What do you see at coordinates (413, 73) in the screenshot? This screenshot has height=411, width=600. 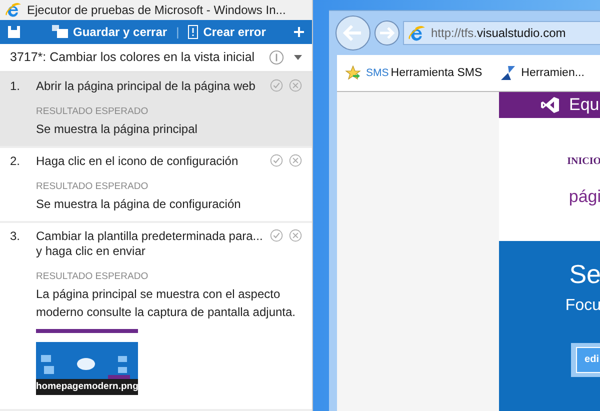 I see `favorite-link: SMS Herramienta SMS` at bounding box center [413, 73].